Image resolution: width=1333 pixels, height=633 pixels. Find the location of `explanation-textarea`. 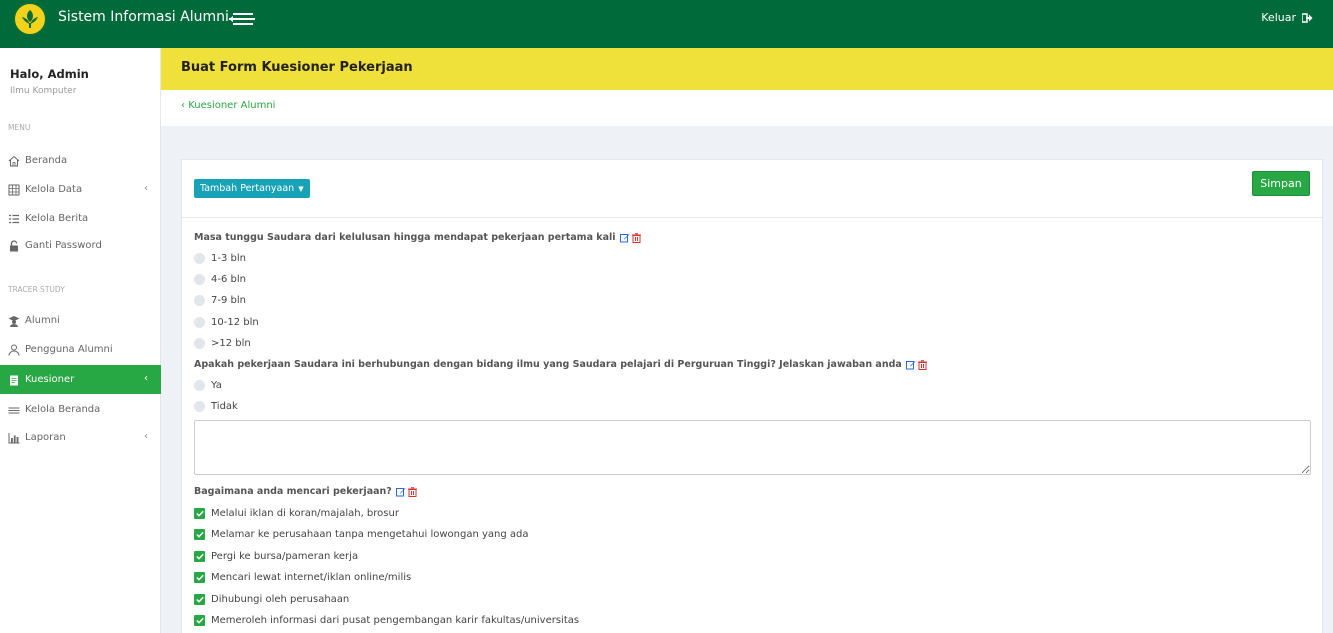

explanation-textarea is located at coordinates (752, 447).